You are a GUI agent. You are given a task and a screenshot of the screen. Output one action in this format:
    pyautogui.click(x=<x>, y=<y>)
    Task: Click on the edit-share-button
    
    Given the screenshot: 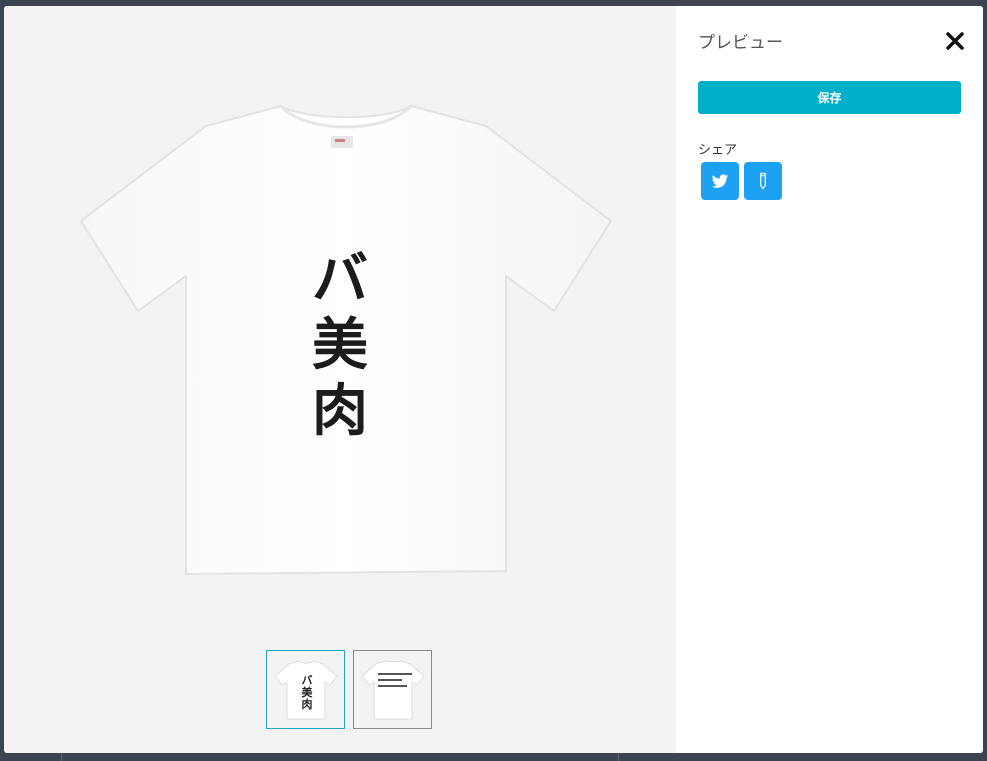 What is the action you would take?
    pyautogui.click(x=763, y=181)
    